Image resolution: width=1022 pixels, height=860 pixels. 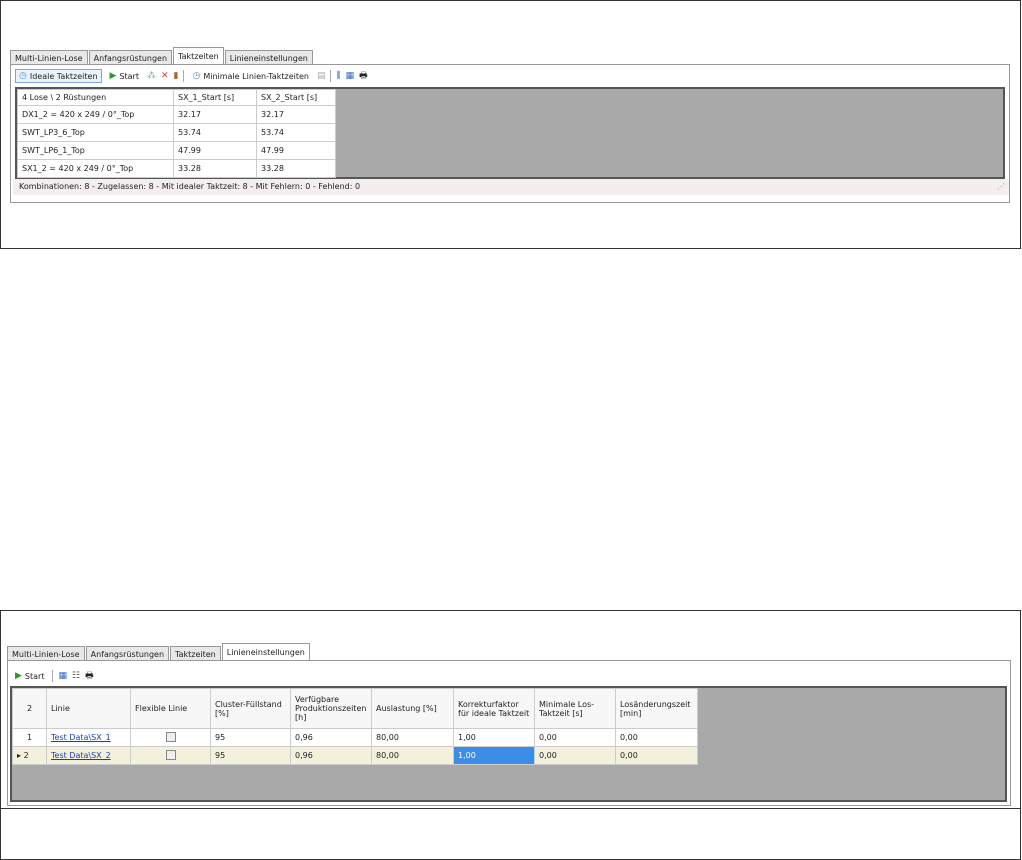 What do you see at coordinates (95, 97) in the screenshot?
I see `column-header: 4 Lose \ 2 Rüstungen` at bounding box center [95, 97].